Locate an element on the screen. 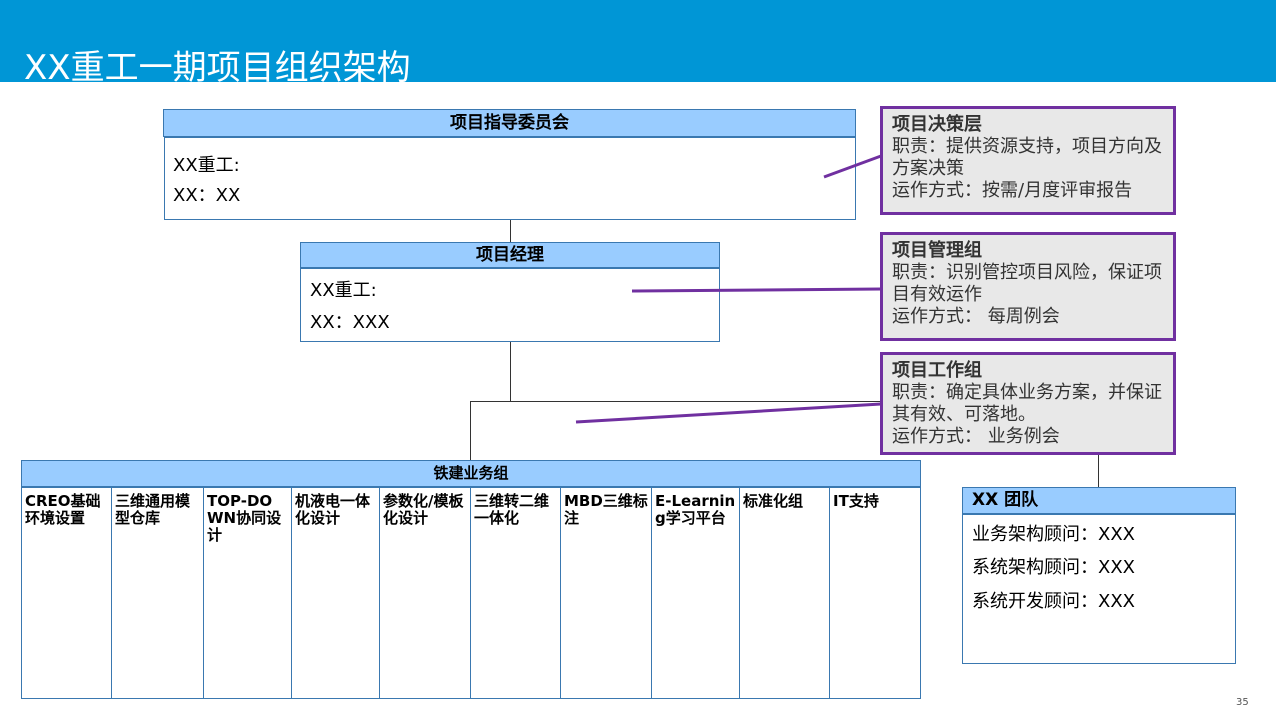 The image size is (1276, 720). page-title: XX重工一期项目组织架构 is located at coordinates (217, 68).